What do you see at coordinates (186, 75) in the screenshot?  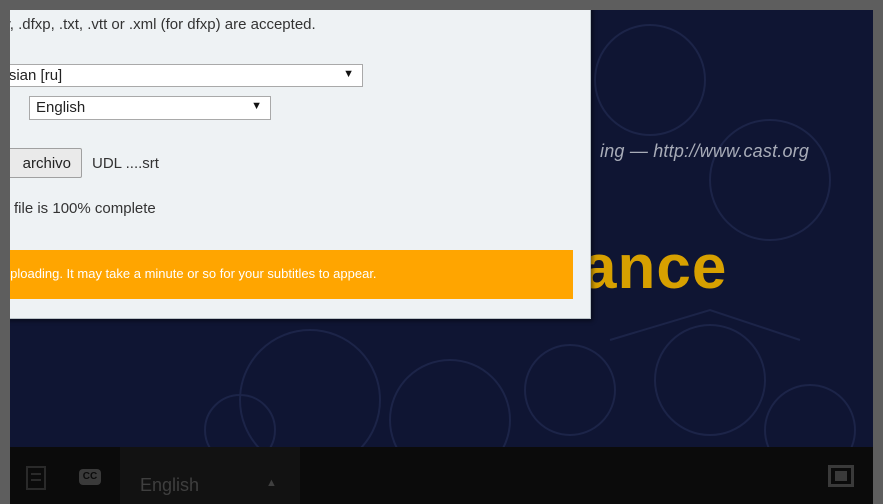 I see `subtitle-language-select: ussian [ru] ▼` at bounding box center [186, 75].